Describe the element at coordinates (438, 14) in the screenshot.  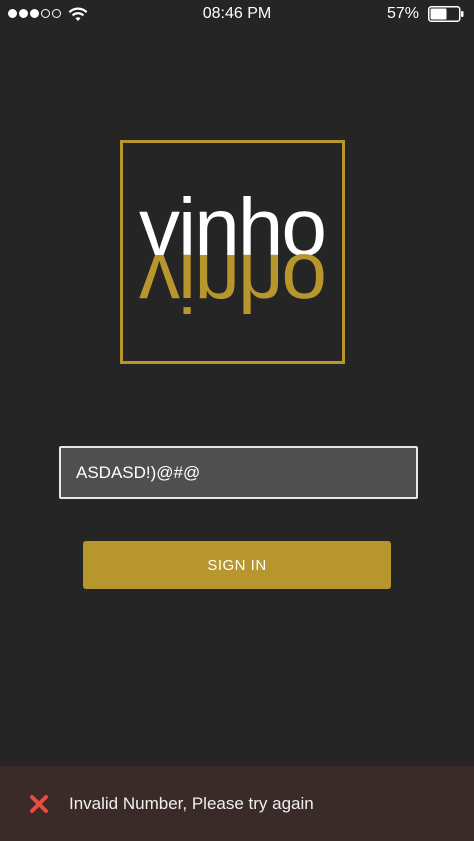
I see `battery-level-fill` at that location.